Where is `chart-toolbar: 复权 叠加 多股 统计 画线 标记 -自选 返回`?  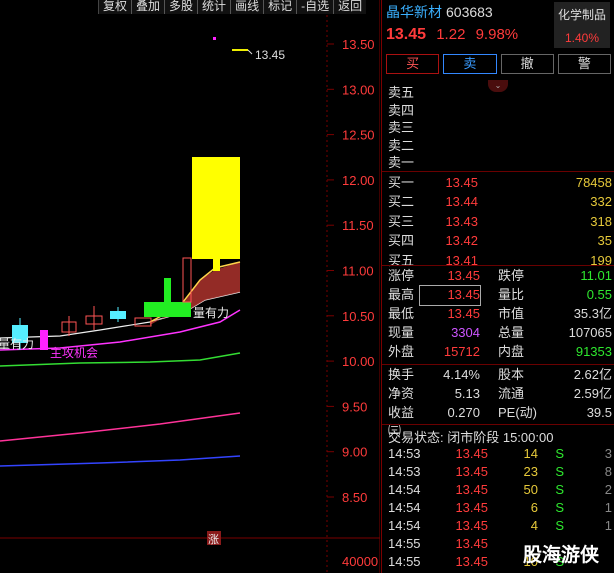 chart-toolbar: 复权 叠加 多股 统计 画线 标记 -自选 返回 is located at coordinates (232, 7).